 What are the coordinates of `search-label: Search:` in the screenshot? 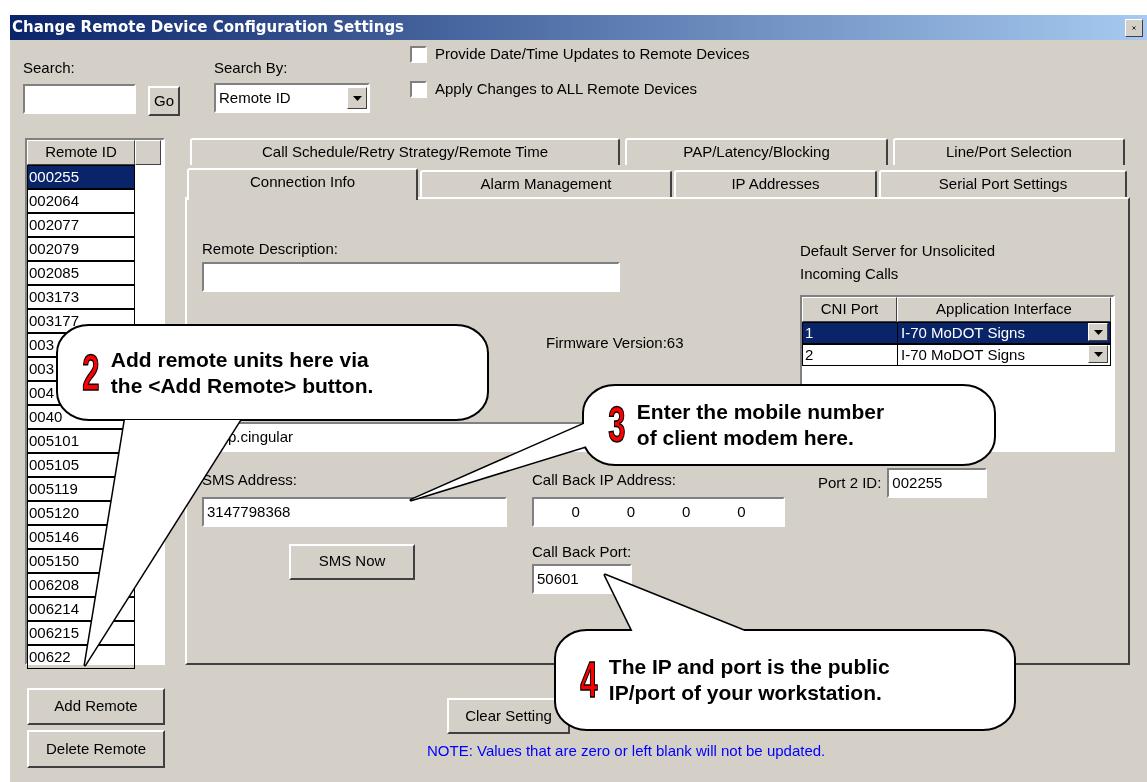 It's located at (49, 68).